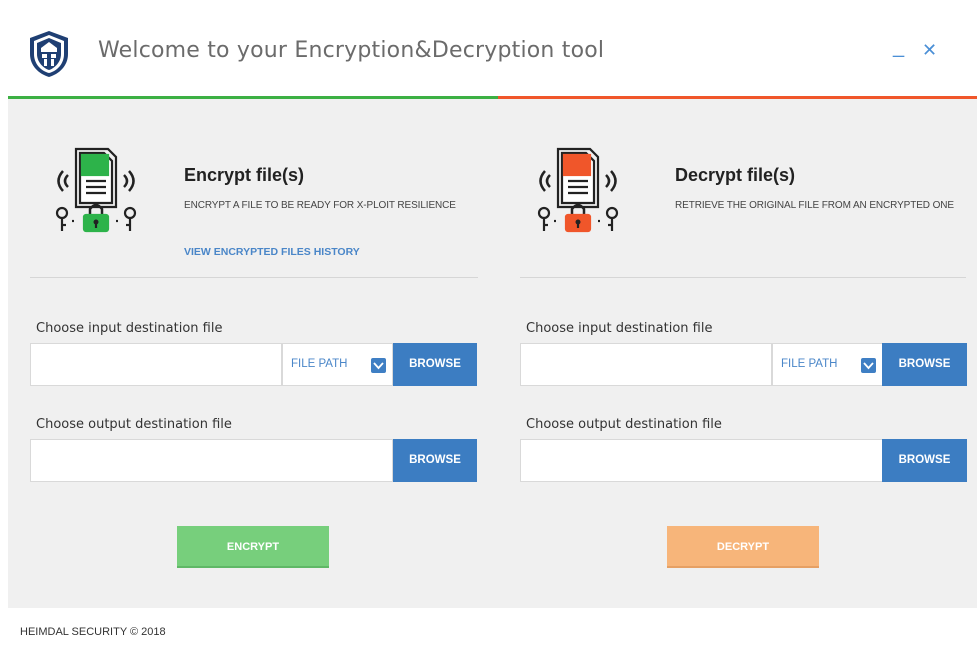  Describe the element at coordinates (929, 50) in the screenshot. I see `close-button: ✕` at that location.